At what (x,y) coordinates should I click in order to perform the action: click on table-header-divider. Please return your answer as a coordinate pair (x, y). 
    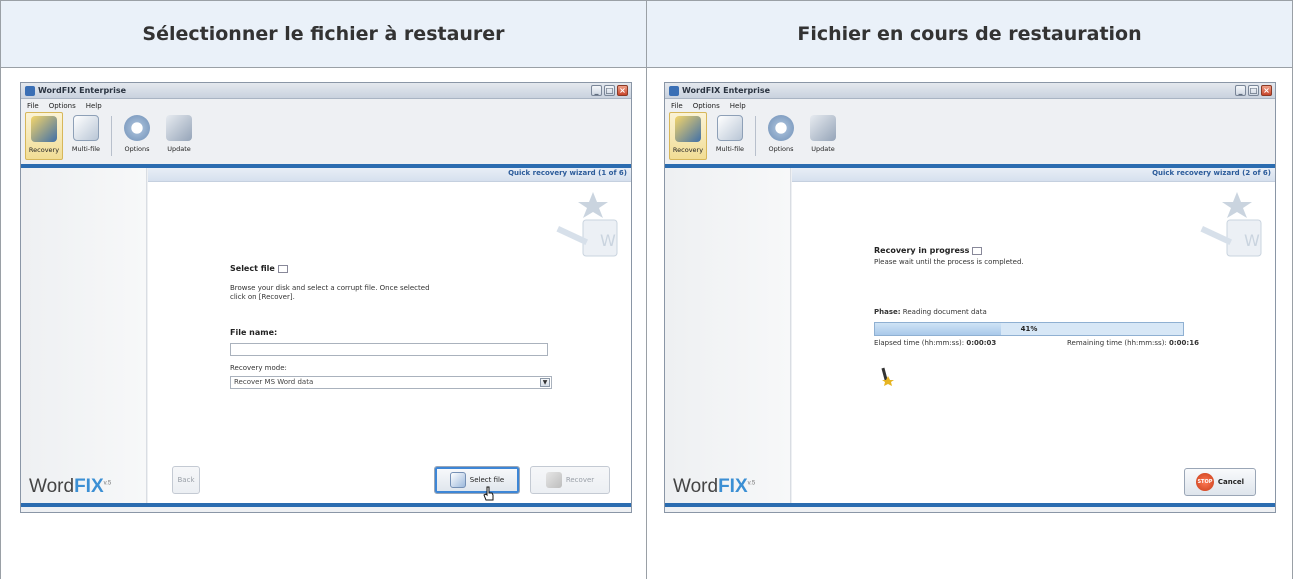
    Looking at the image, I should click on (646, 67).